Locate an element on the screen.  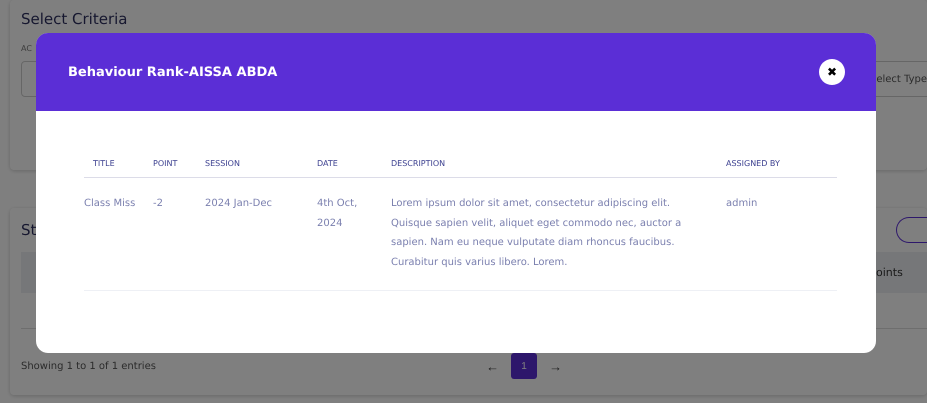
card-title: Select Criteria is located at coordinates (74, 19).